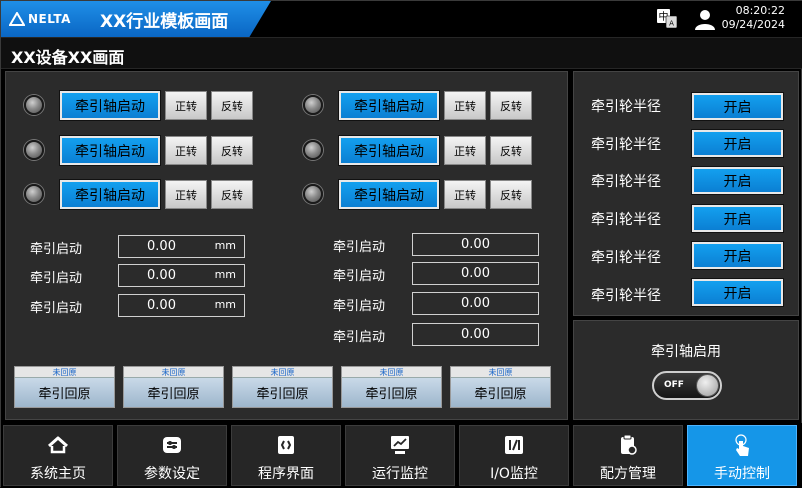  Describe the element at coordinates (753, 24) in the screenshot. I see `clock-date: 09/24/2024` at that location.